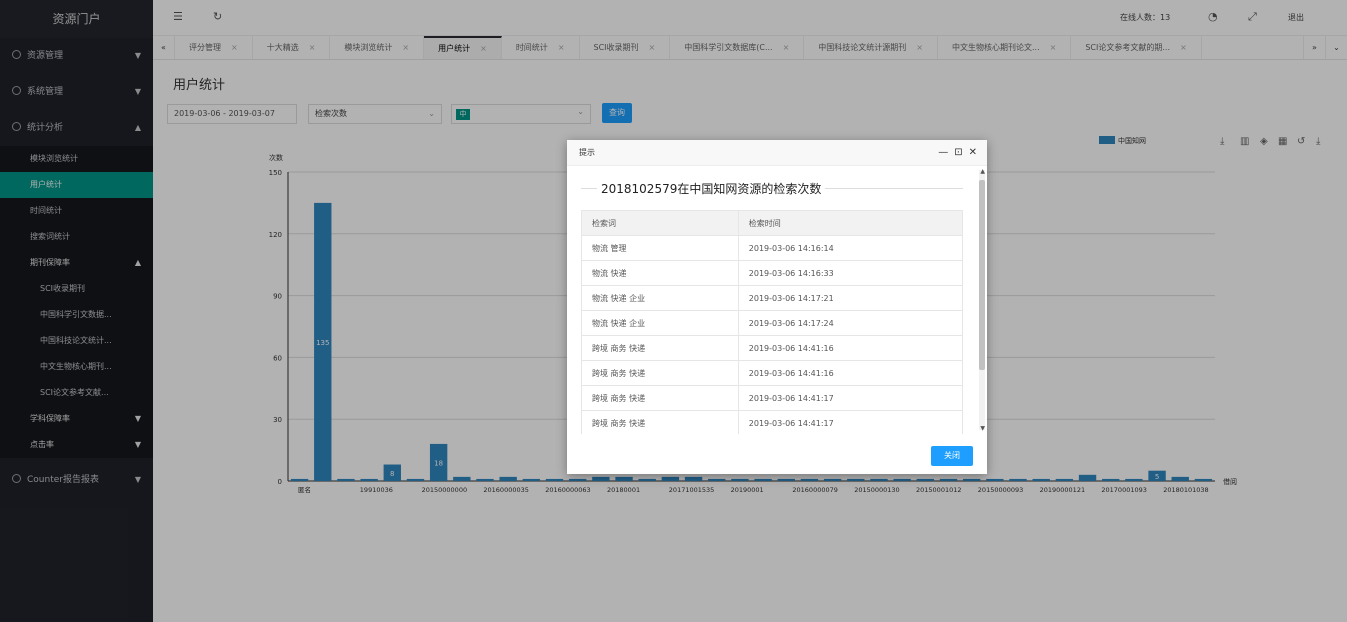 This screenshot has height=622, width=1347. Describe the element at coordinates (952, 456) in the screenshot. I see `close-button: 关闭` at that location.